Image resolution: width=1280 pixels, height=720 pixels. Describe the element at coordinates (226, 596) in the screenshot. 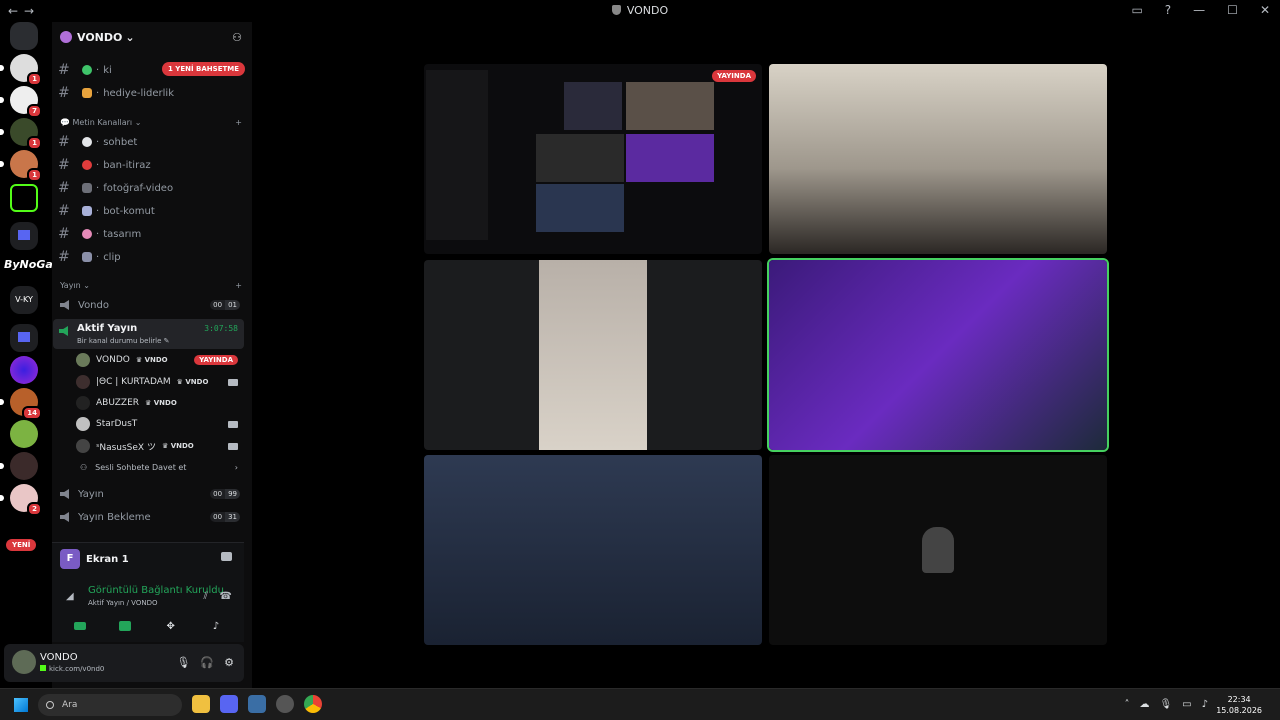

I see `disconnect-icon: ☎` at that location.